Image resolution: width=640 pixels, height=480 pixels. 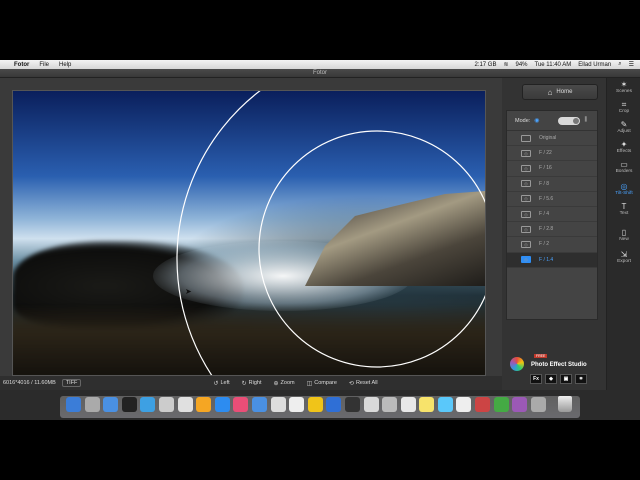 I want to click on aperture-item: ◎ F / 2, so click(x=552, y=245).